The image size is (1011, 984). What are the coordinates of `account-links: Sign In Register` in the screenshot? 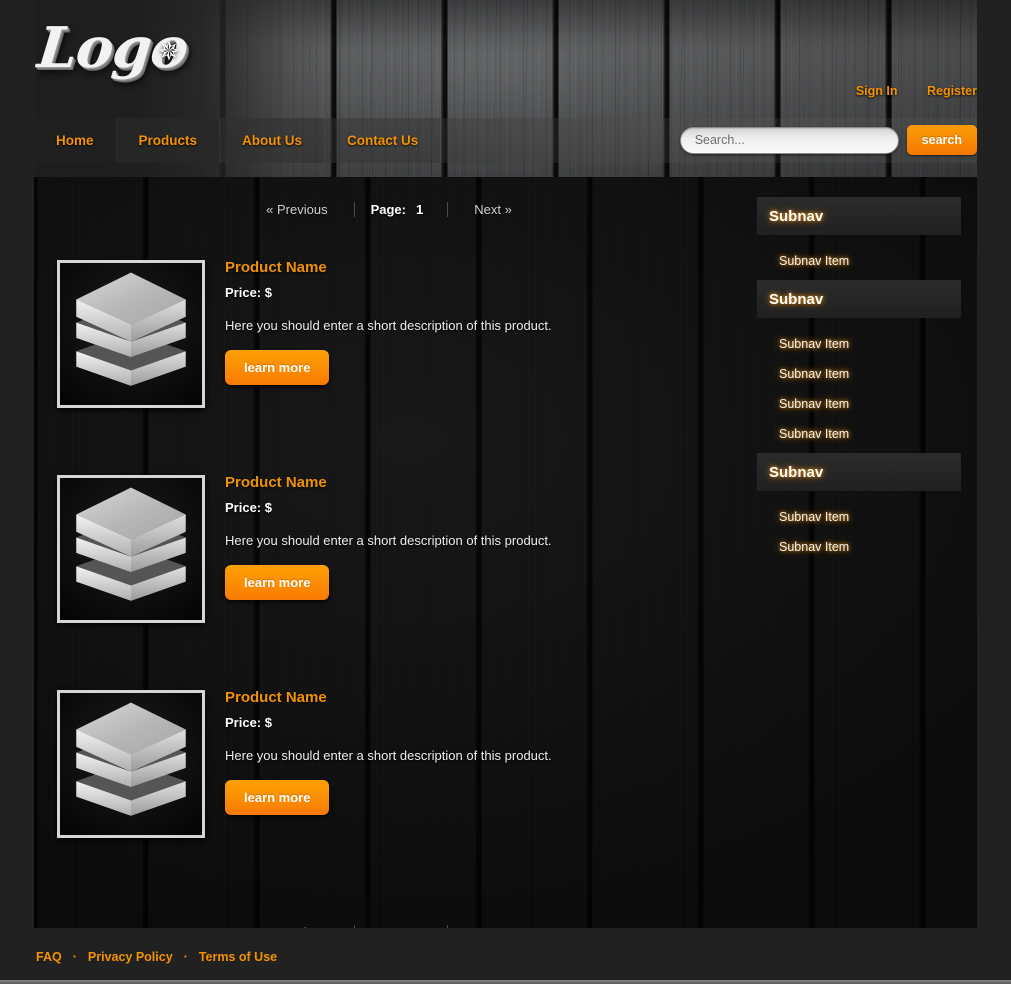 It's located at (903, 91).